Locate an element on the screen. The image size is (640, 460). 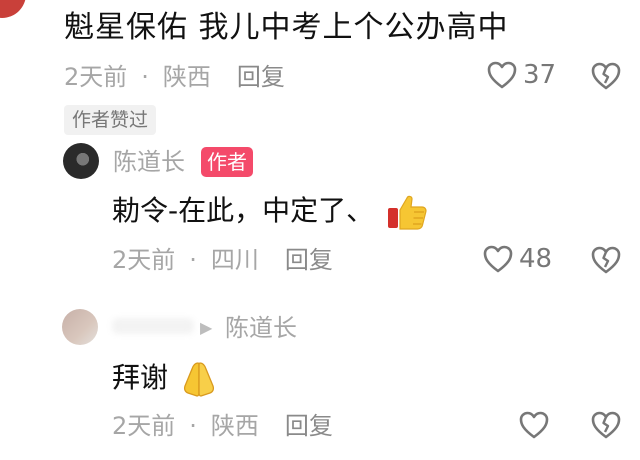
comment-text: 拜谢 is located at coordinates (165, 378).